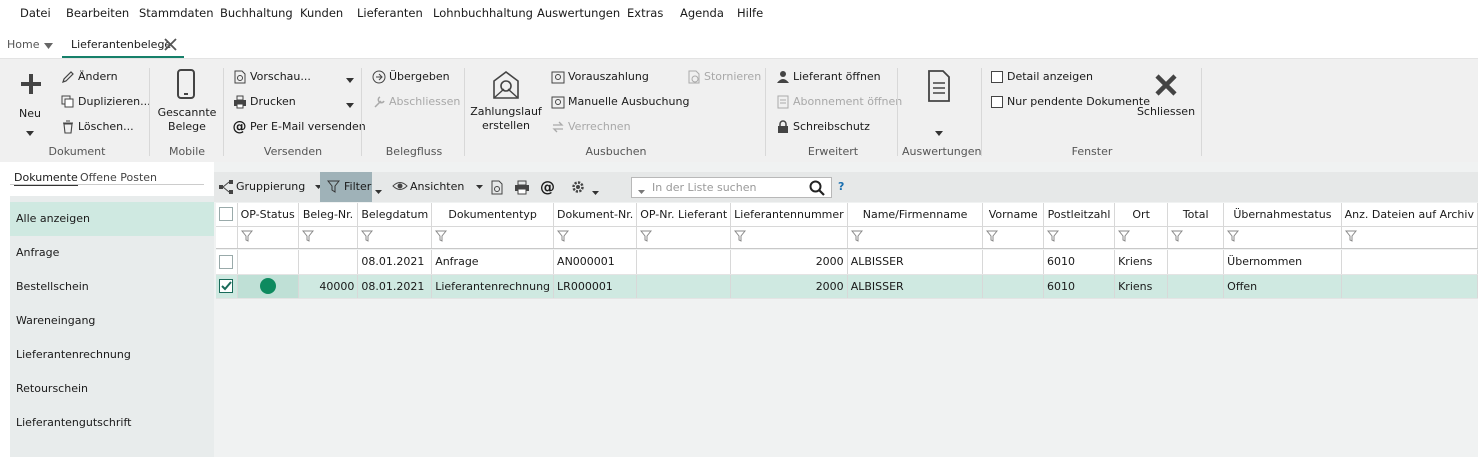  I want to click on at-icon: @, so click(547, 187).